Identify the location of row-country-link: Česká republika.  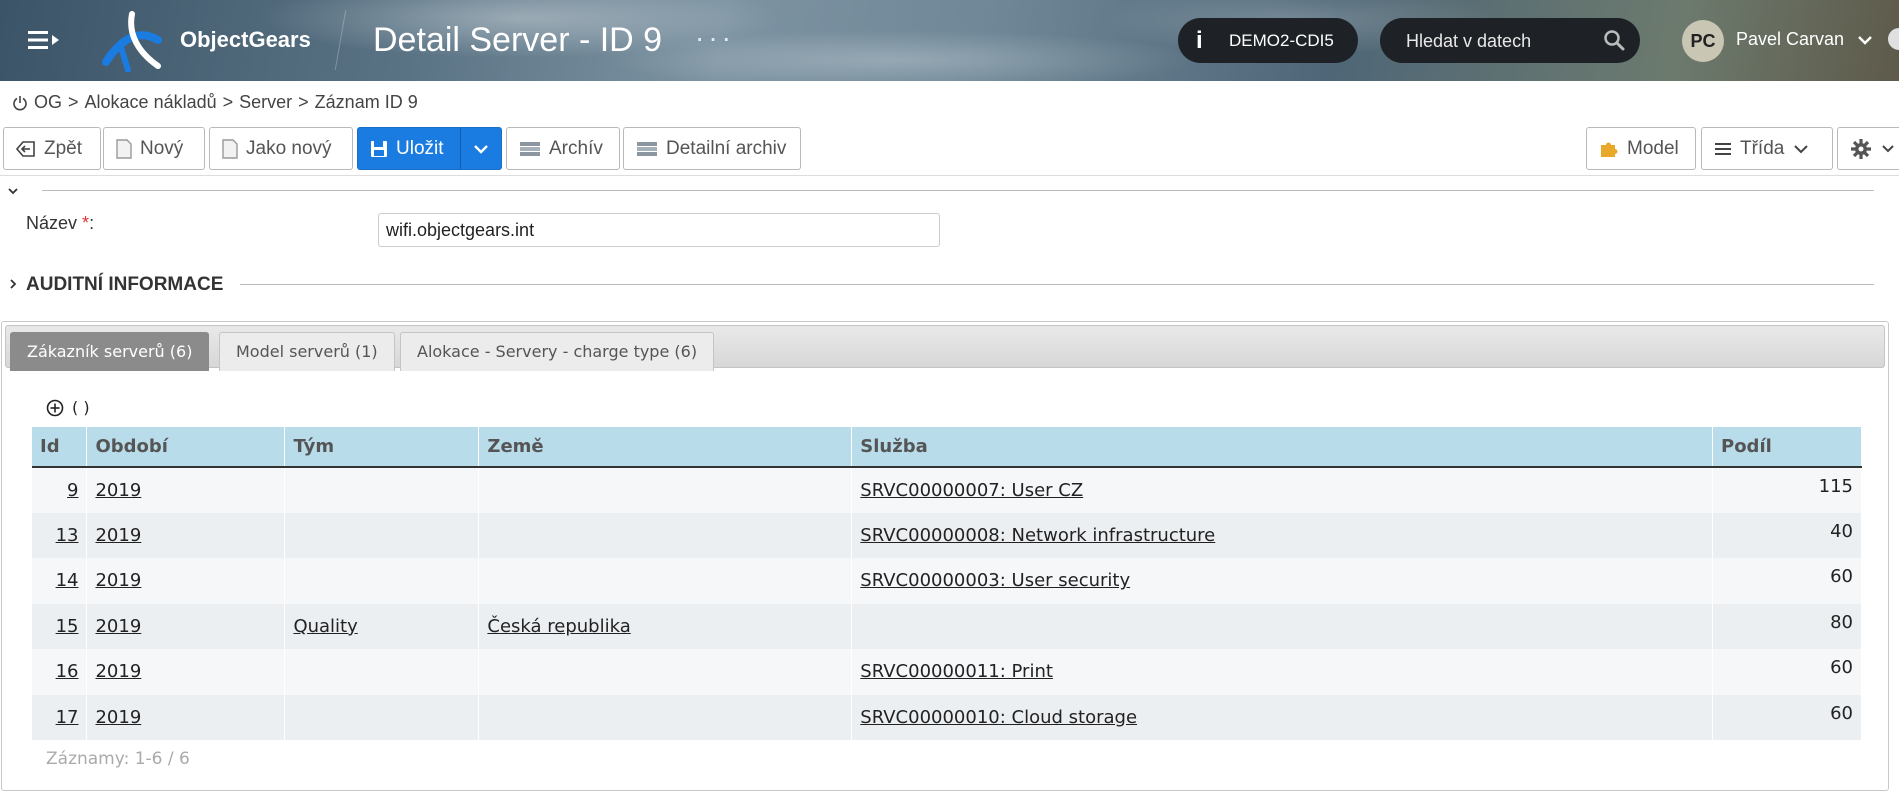
(558, 626).